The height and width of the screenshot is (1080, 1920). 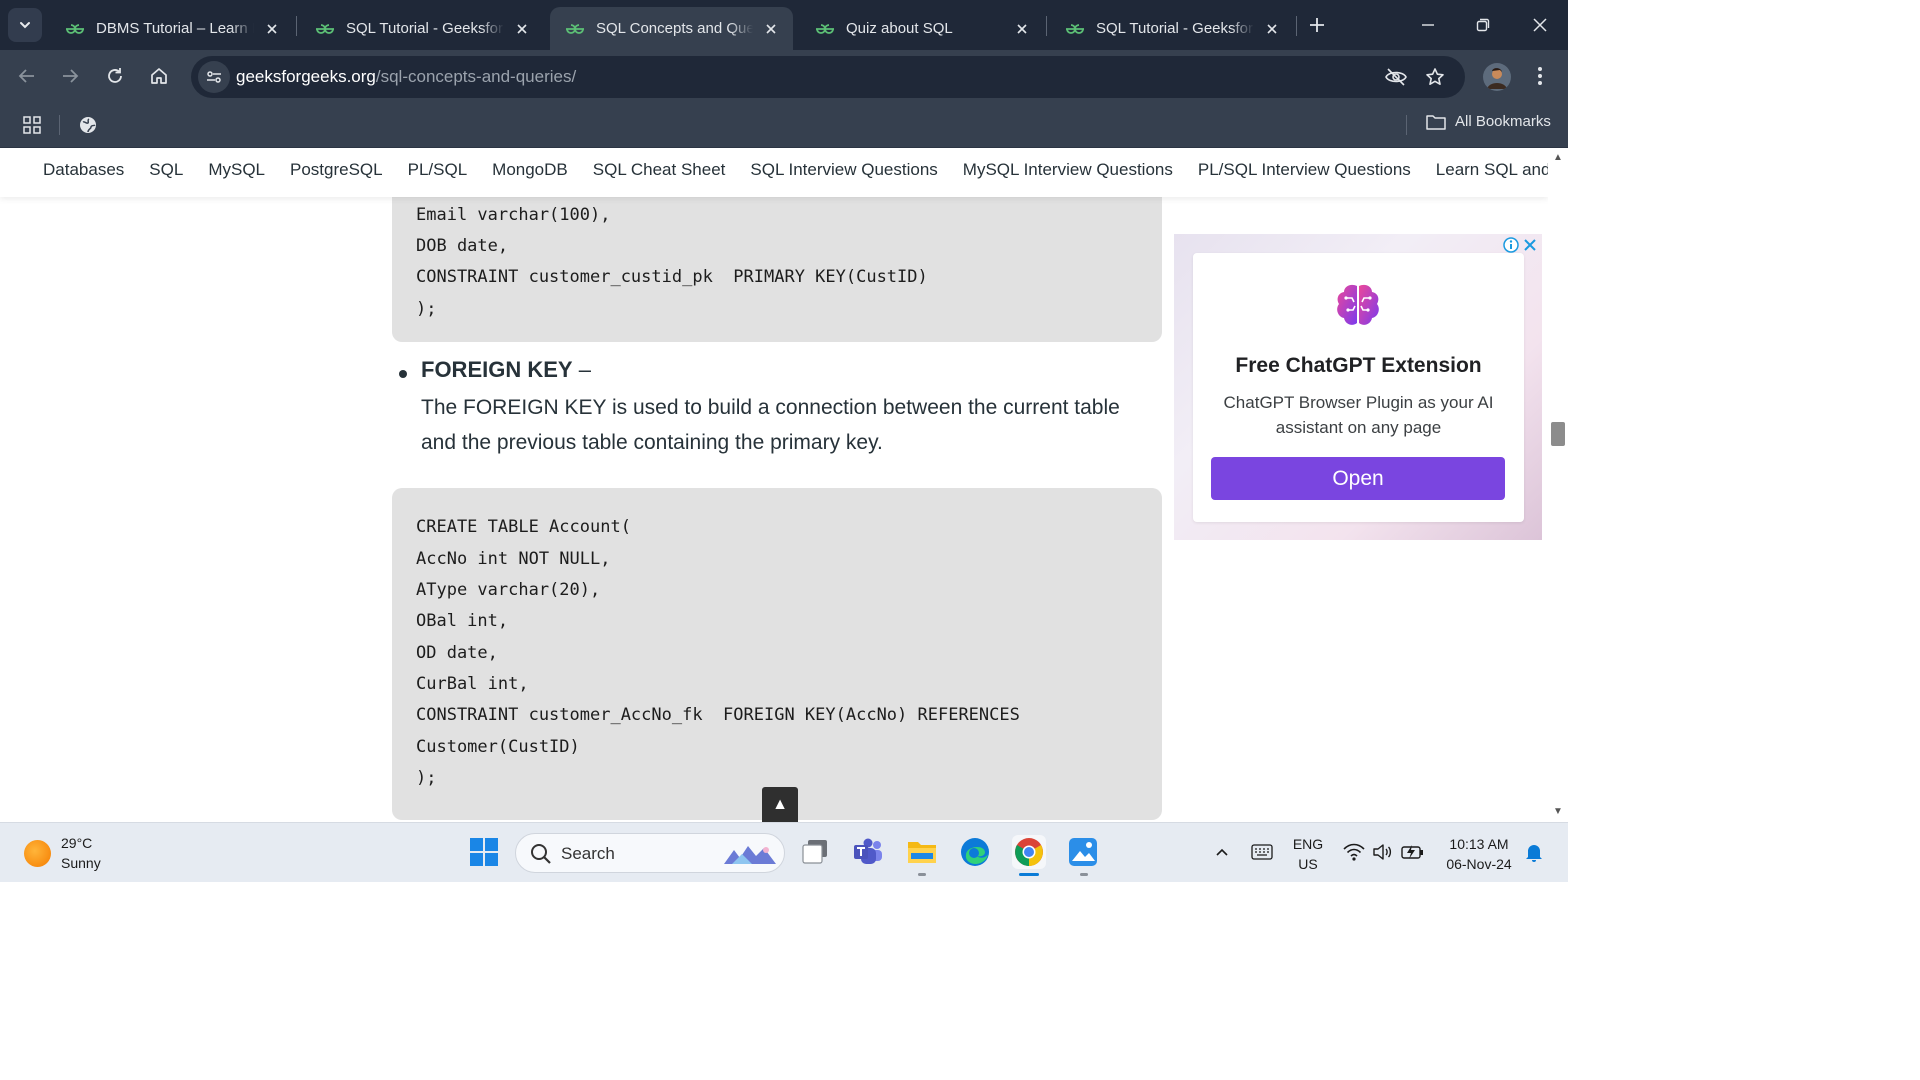 I want to click on teams-app, so click(x=868, y=852).